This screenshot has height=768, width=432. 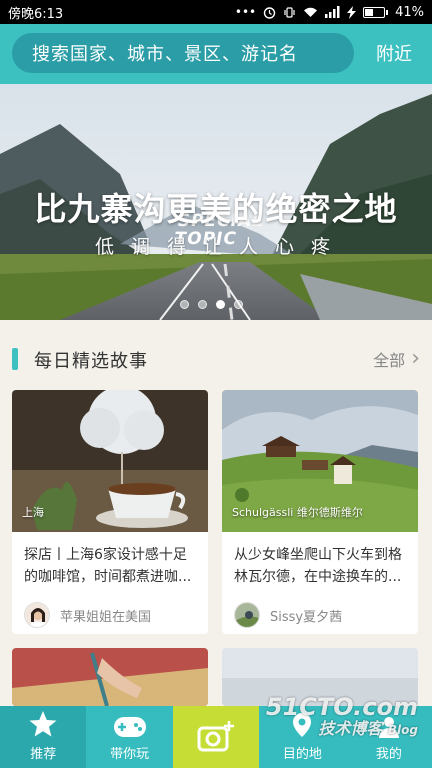 What do you see at coordinates (352, 12) in the screenshot?
I see `charging-icon` at bounding box center [352, 12].